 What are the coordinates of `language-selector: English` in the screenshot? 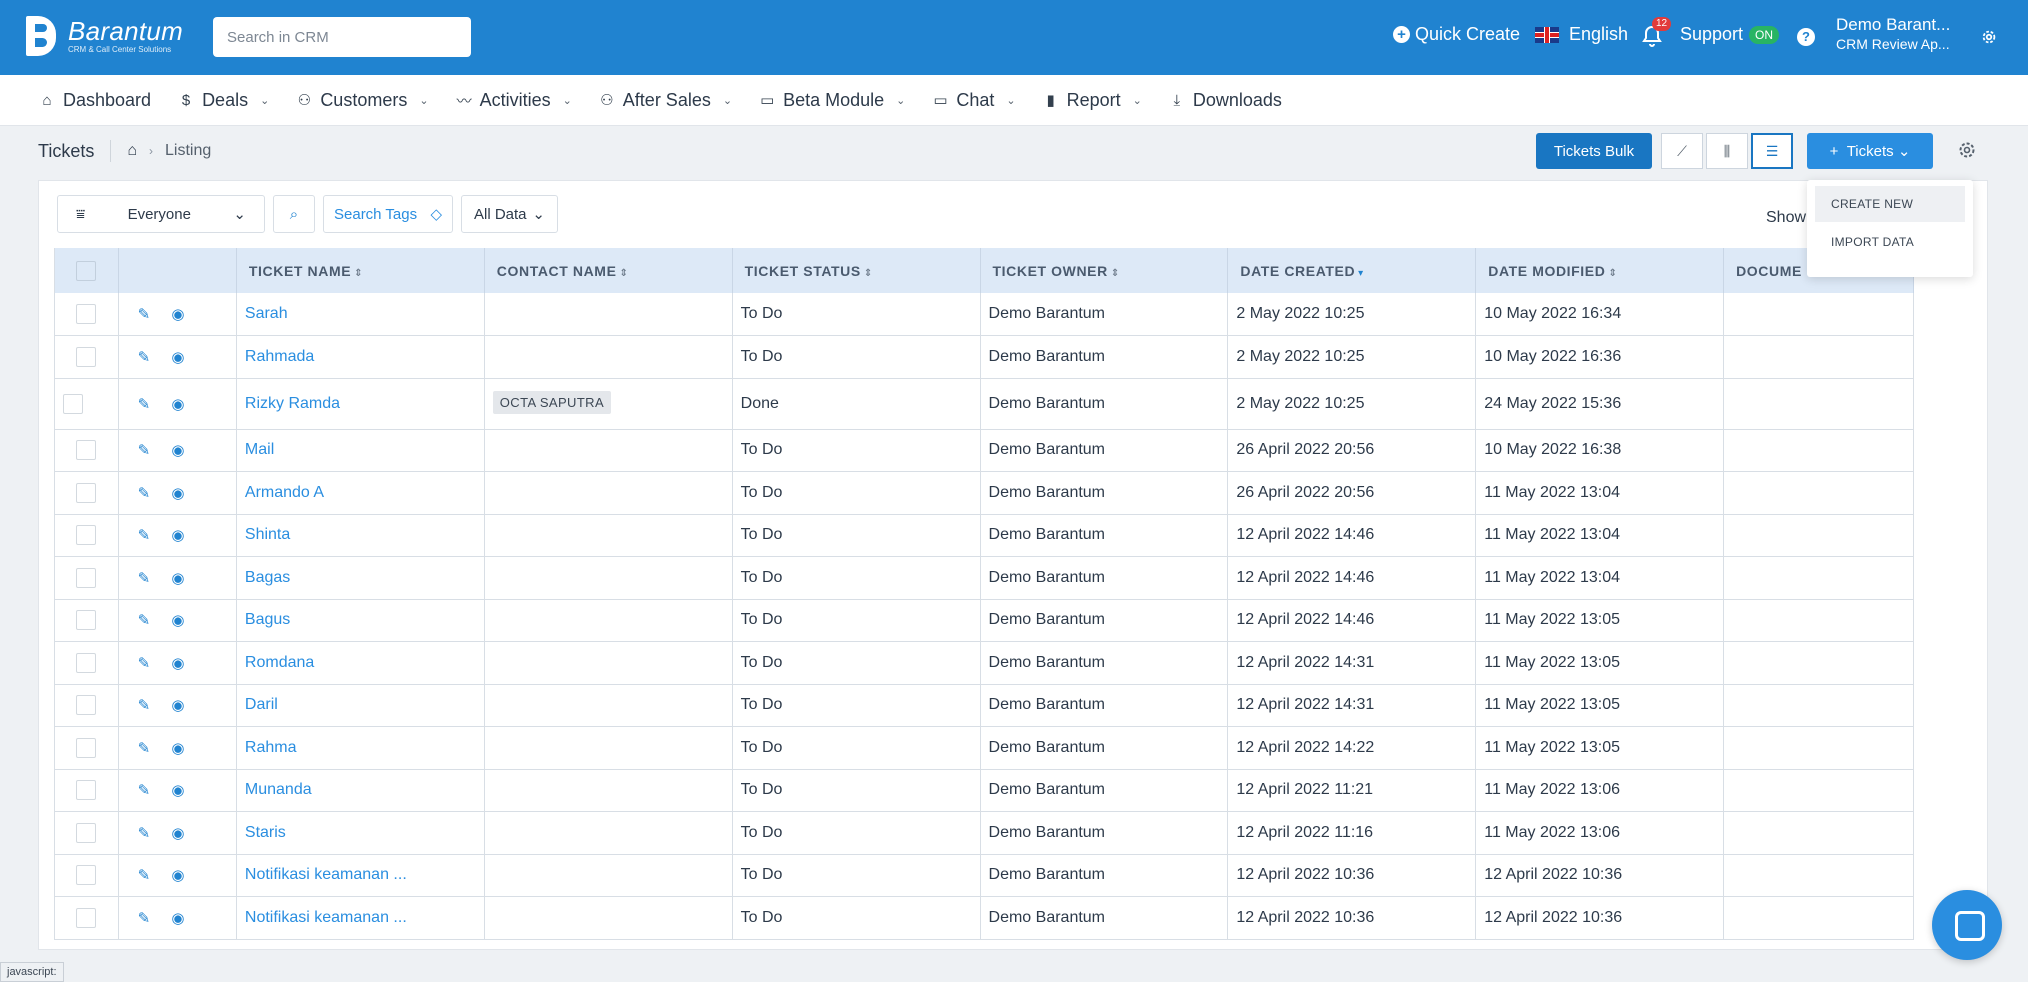 It's located at (1581, 34).